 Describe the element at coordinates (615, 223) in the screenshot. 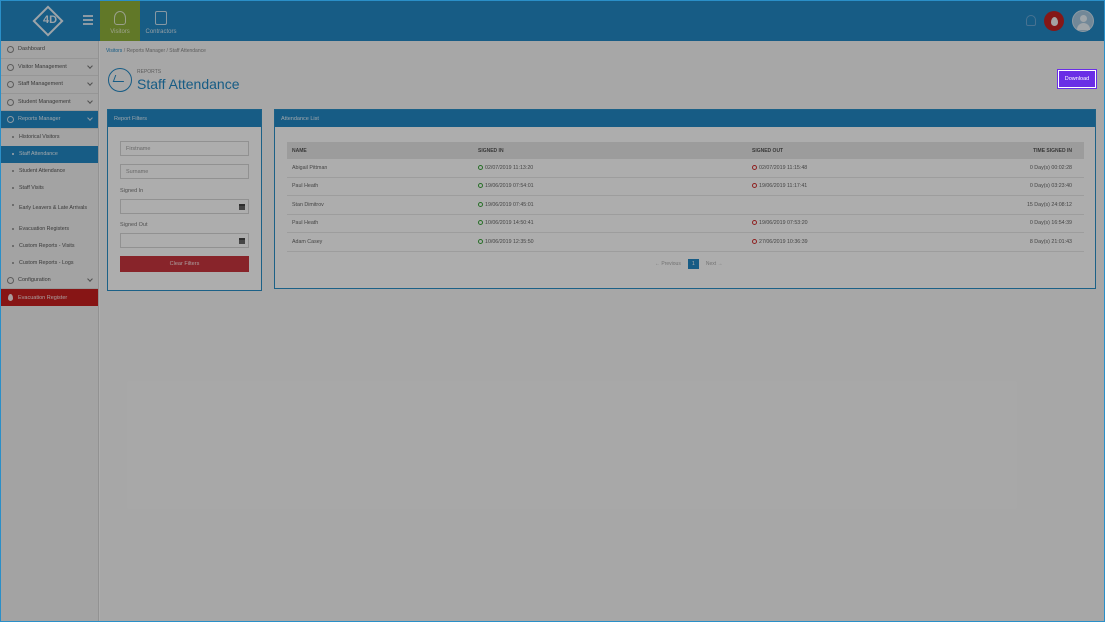

I see `cell-signed-in: 10/06/2019 14:50:41` at that location.